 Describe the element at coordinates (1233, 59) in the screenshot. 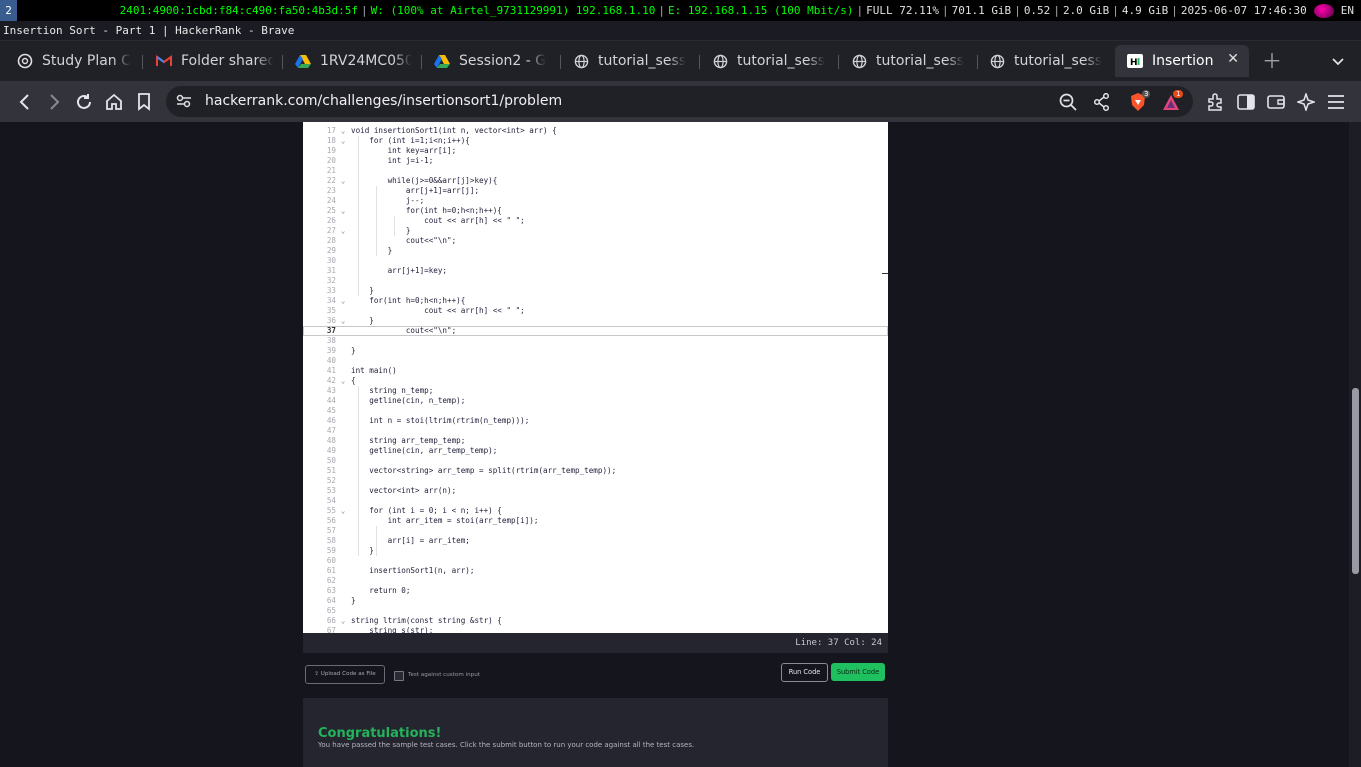

I see `close-tab-icon: ✕` at that location.